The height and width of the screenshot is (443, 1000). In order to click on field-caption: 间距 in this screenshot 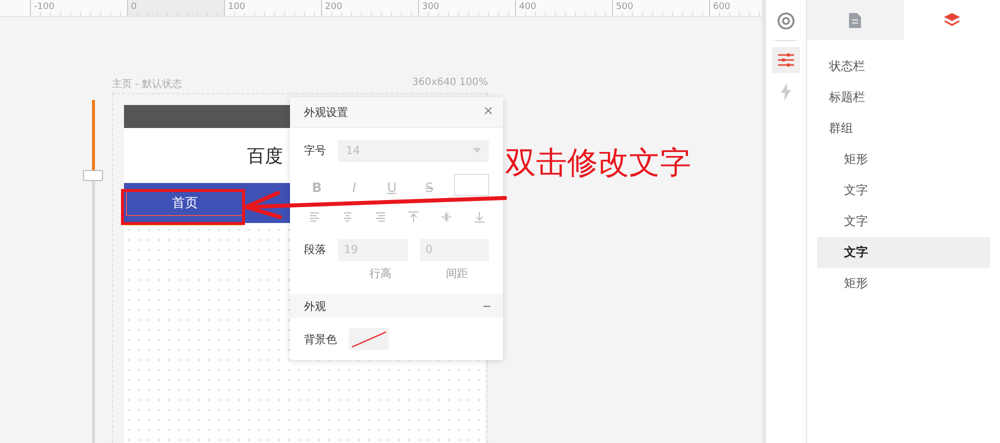, I will do `click(456, 274)`.